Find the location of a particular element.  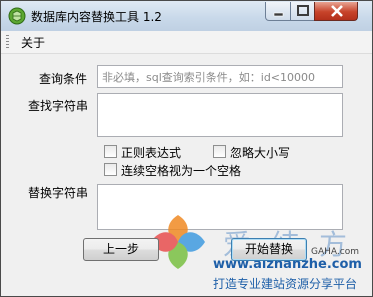

maximize-button is located at coordinates (302, 11).